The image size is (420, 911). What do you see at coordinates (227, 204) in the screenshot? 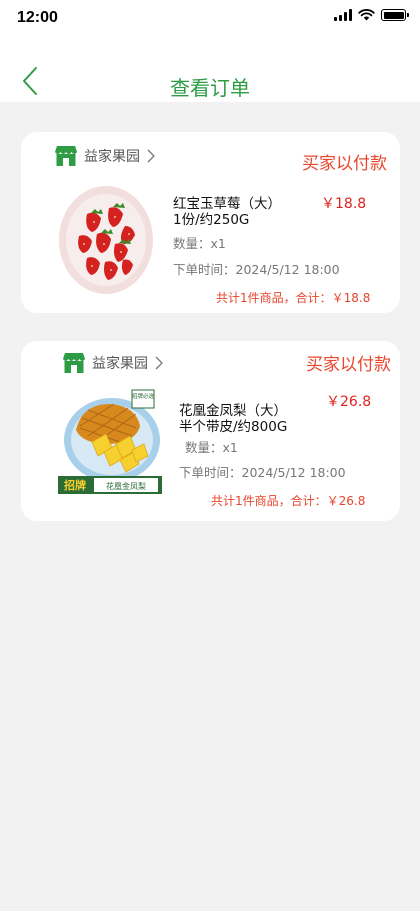
I see `product-name-line1: 红宝玉草莓（大）` at bounding box center [227, 204].